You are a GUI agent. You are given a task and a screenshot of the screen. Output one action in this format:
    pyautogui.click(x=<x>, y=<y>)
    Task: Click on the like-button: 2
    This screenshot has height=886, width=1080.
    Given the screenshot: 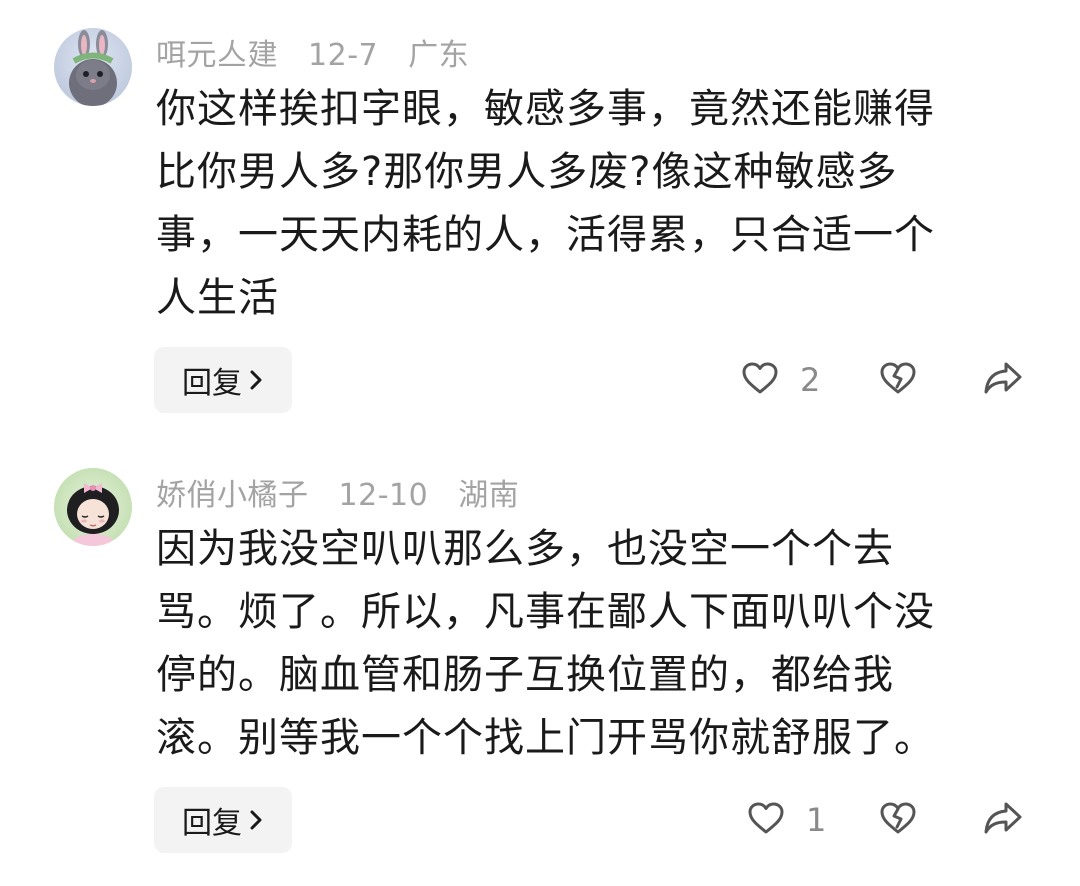 What is the action you would take?
    pyautogui.click(x=780, y=380)
    